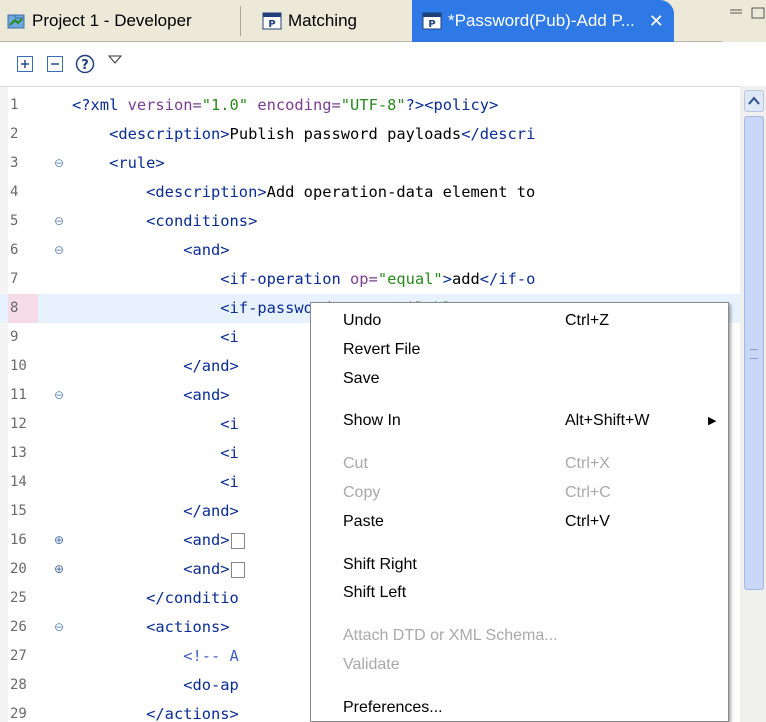 Image resolution: width=766 pixels, height=722 pixels. What do you see at coordinates (14, 279) in the screenshot?
I see `line-number: 7` at bounding box center [14, 279].